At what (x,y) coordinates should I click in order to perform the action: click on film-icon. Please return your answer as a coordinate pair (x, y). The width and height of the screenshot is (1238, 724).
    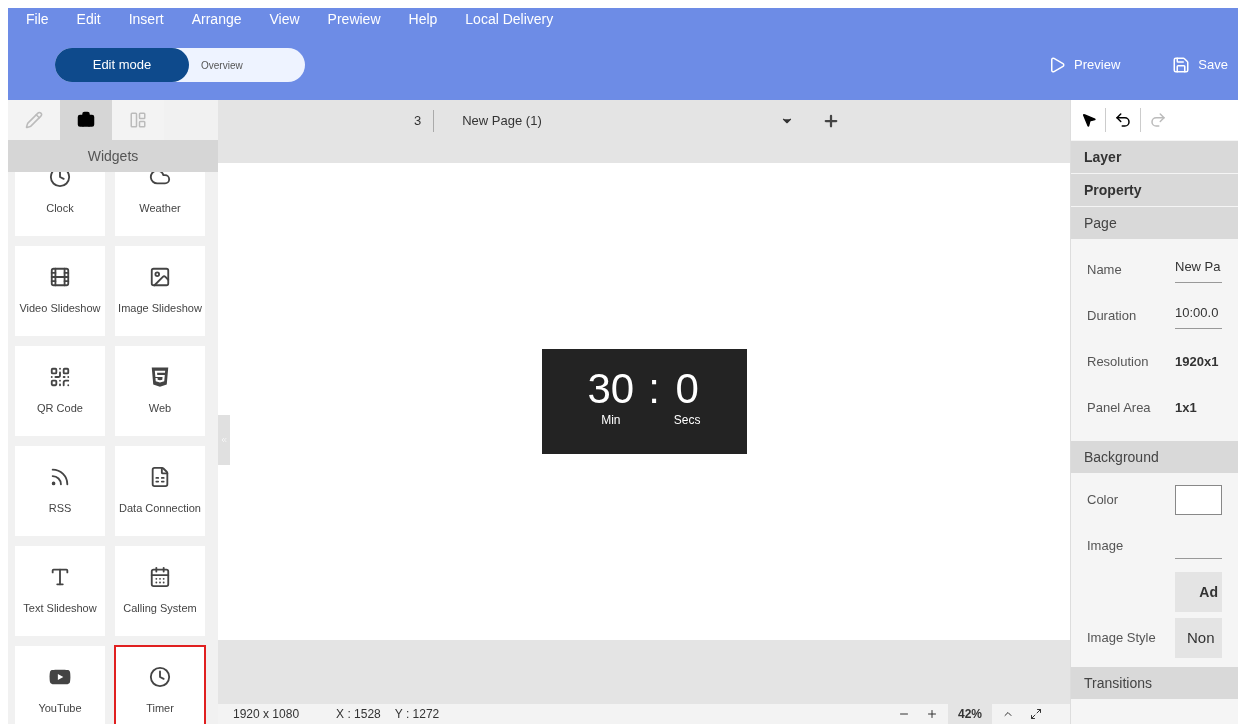
    Looking at the image, I should click on (60, 276).